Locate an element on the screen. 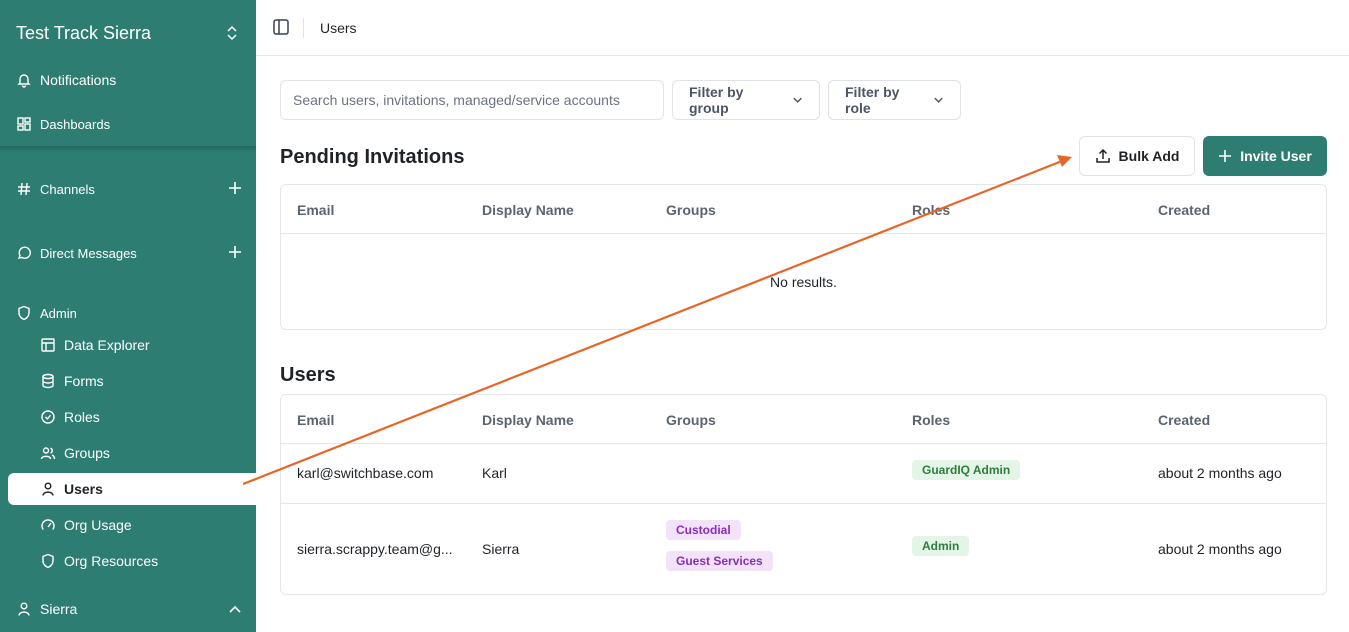  group-badge: Guest Services is located at coordinates (719, 561).